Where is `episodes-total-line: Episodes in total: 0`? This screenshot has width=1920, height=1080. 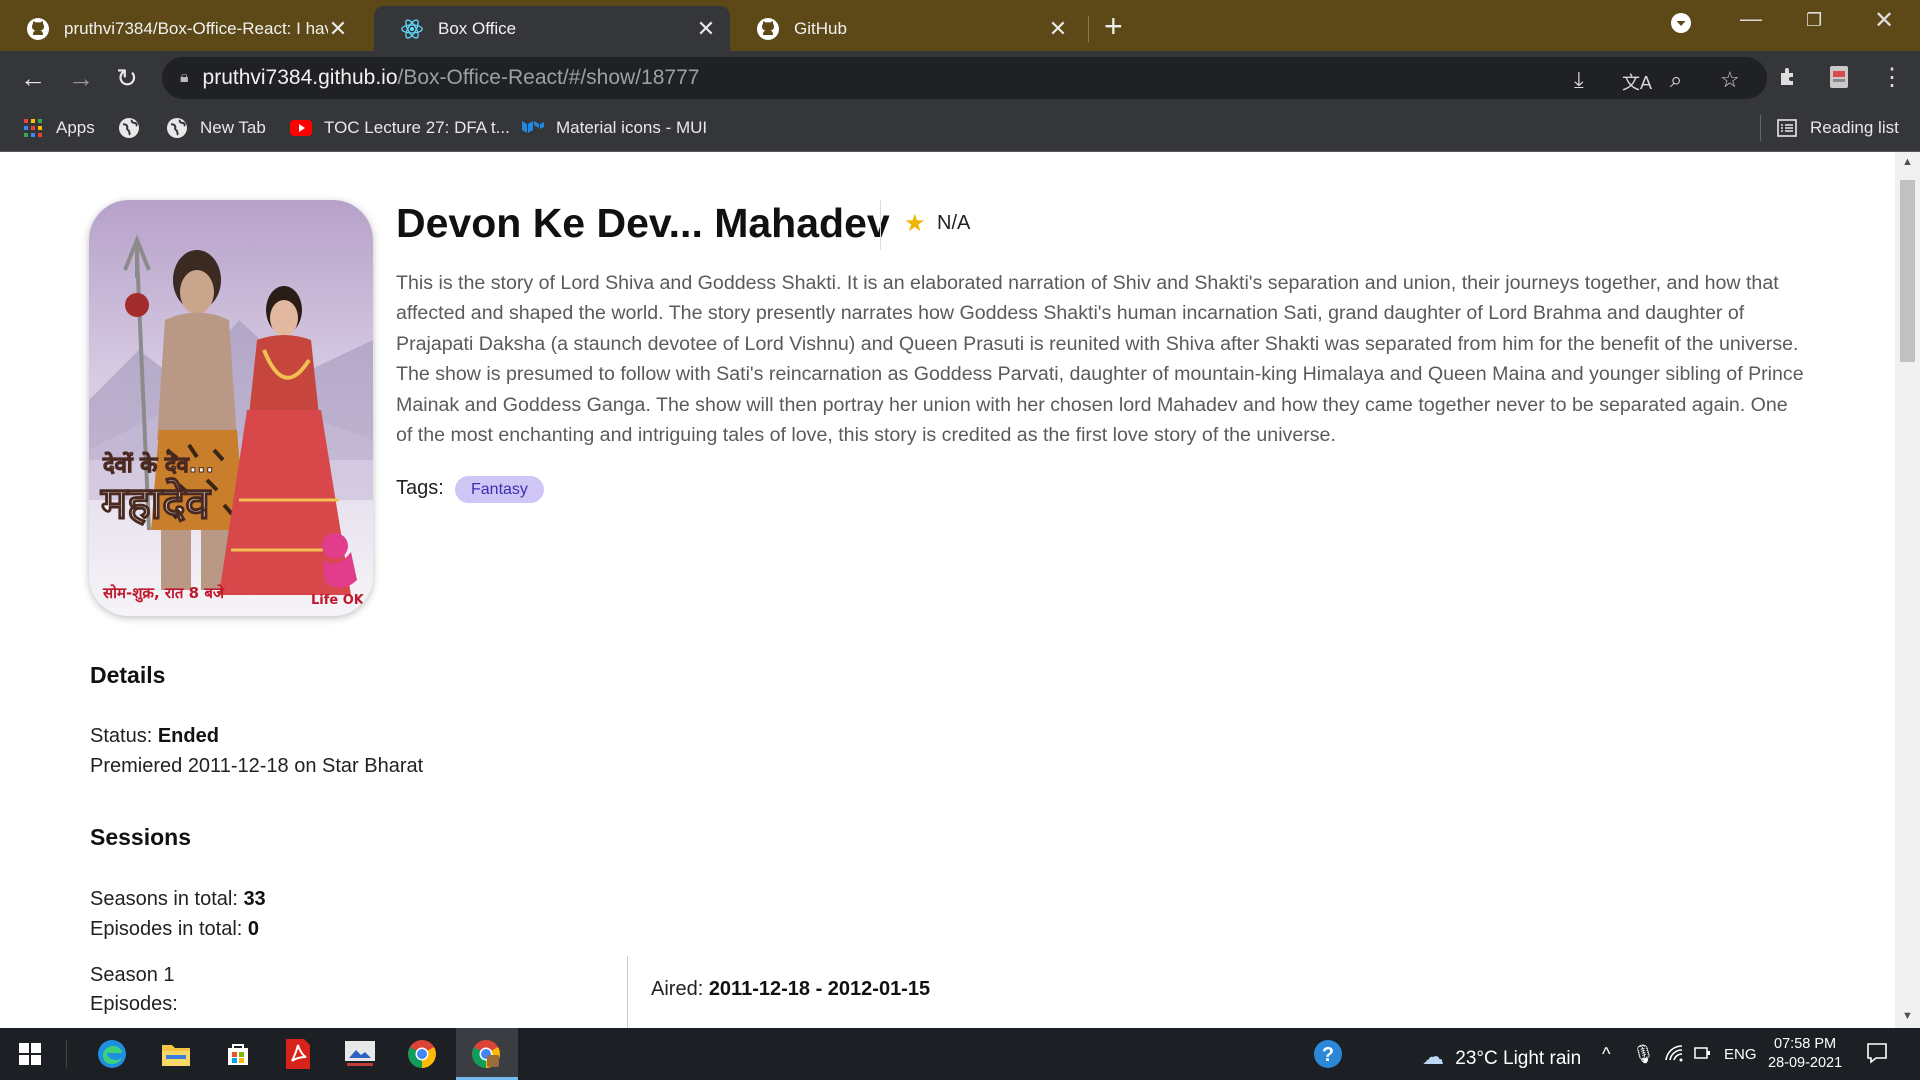
episodes-total-line: Episodes in total: 0 is located at coordinates (174, 929).